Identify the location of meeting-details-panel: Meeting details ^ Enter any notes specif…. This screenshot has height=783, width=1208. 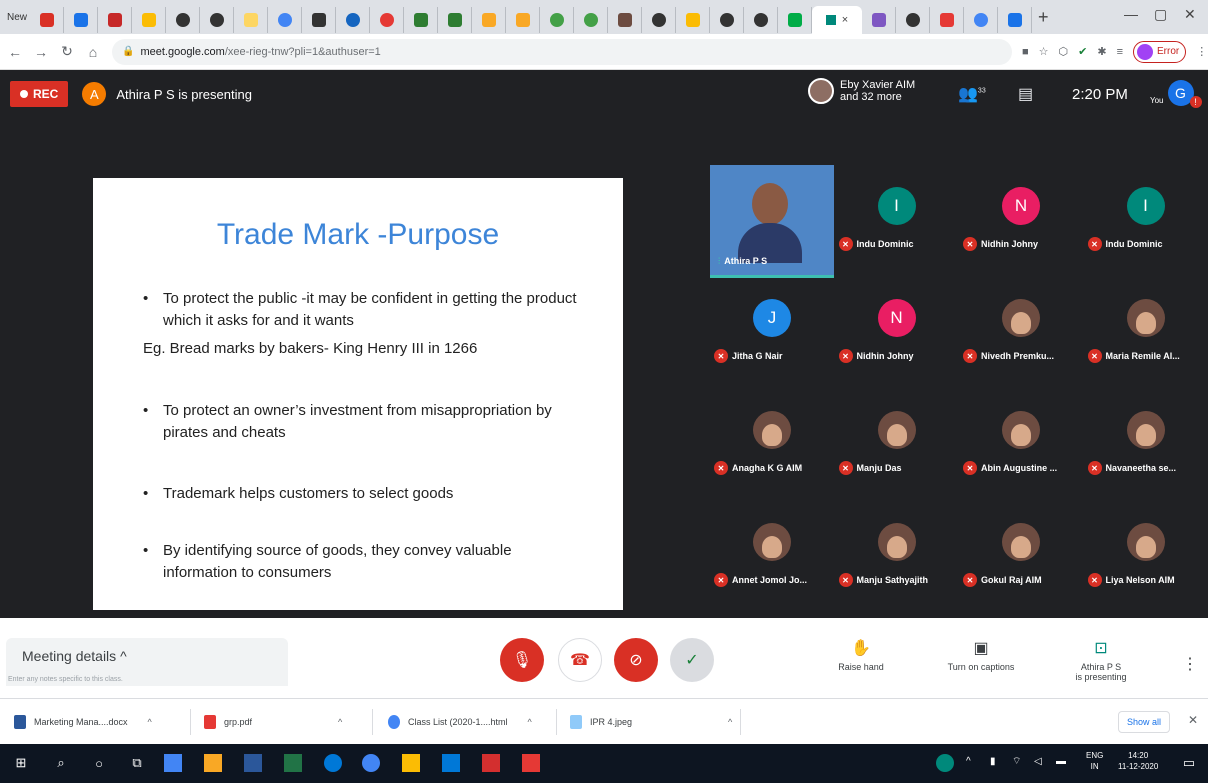
(147, 662).